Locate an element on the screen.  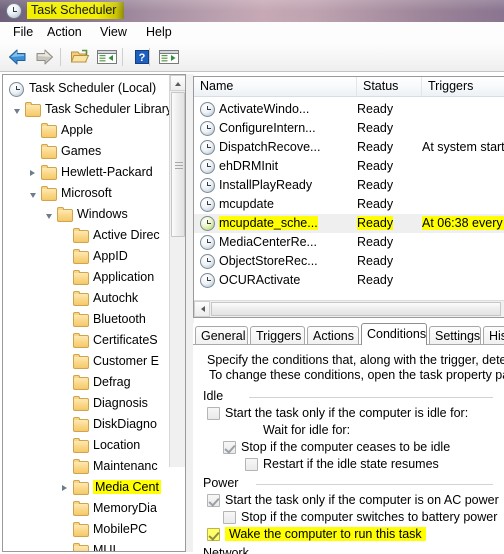
menu-bar: File Action View Help is located at coordinates (252, 33).